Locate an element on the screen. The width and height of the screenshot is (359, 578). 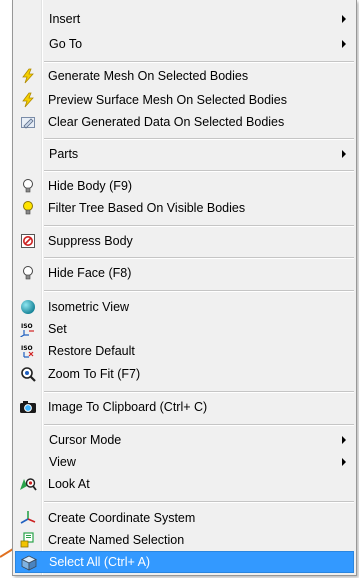
menu-item-label: Set is located at coordinates (57, 329).